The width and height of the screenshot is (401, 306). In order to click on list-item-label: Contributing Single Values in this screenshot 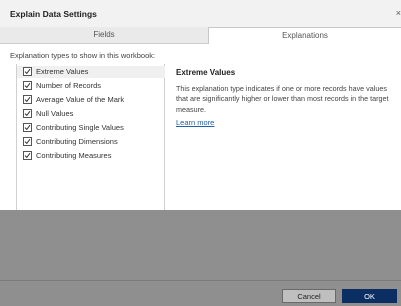, I will do `click(80, 127)`.